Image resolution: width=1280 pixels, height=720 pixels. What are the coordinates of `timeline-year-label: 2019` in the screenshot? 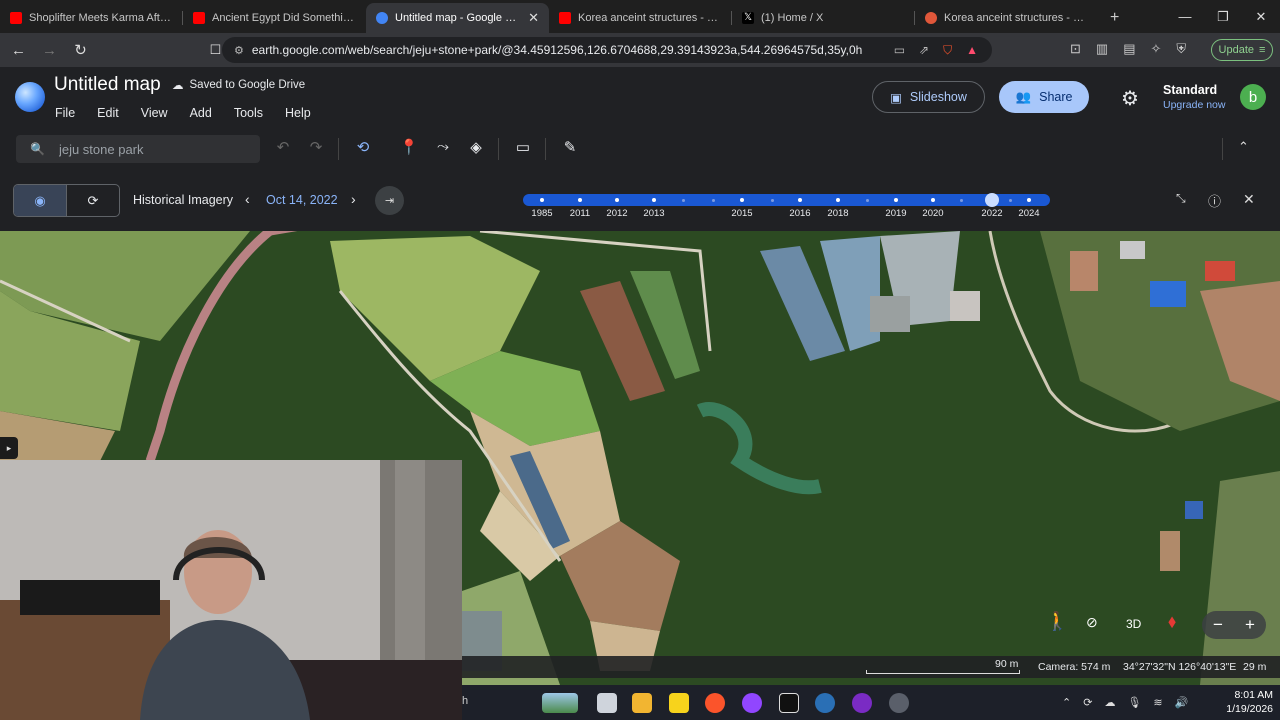 It's located at (895, 213).